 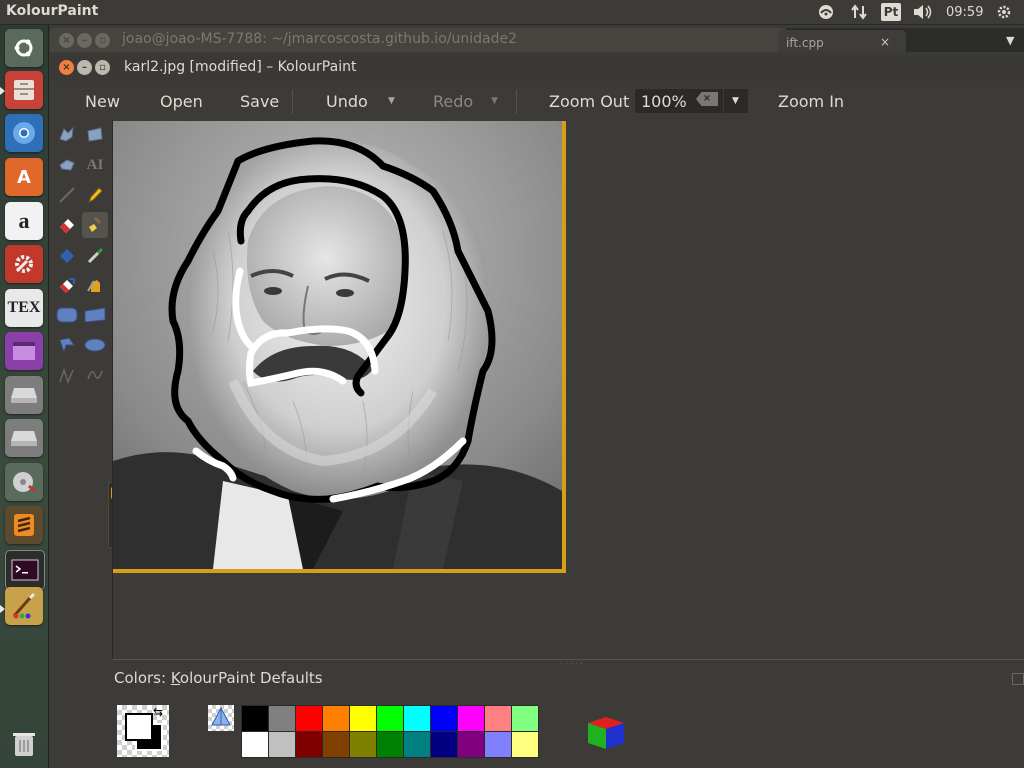 I want to click on save-button: Save, so click(x=259, y=101).